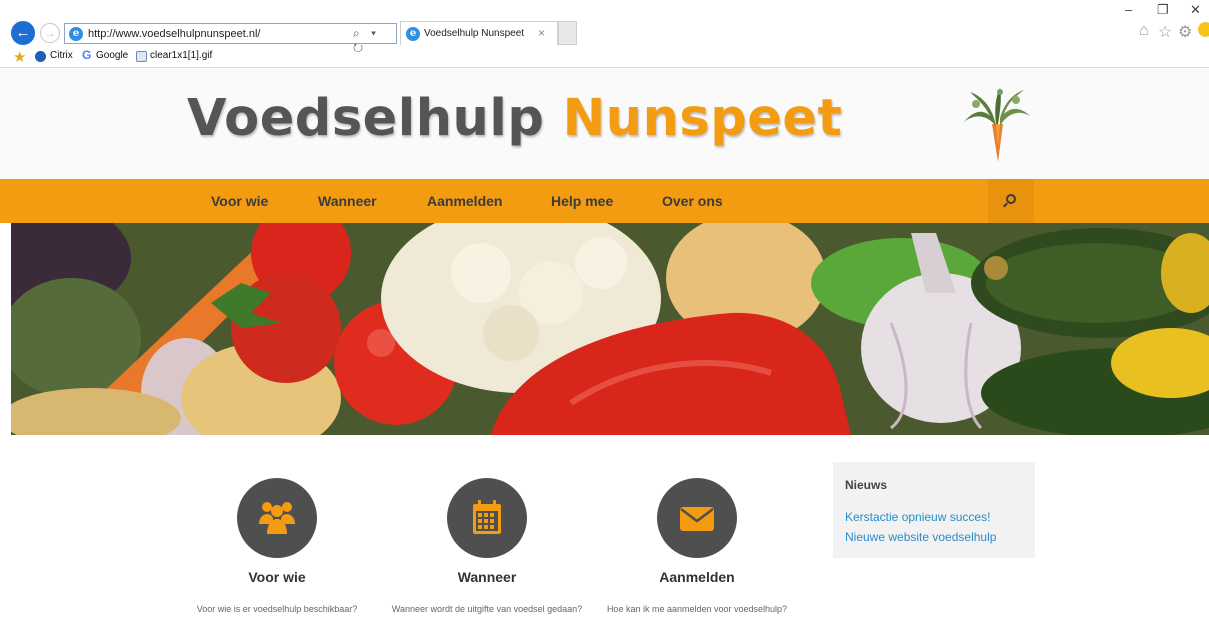 This screenshot has width=1209, height=644. I want to click on news-link: Nieuwe website voedselhulp, so click(920, 537).